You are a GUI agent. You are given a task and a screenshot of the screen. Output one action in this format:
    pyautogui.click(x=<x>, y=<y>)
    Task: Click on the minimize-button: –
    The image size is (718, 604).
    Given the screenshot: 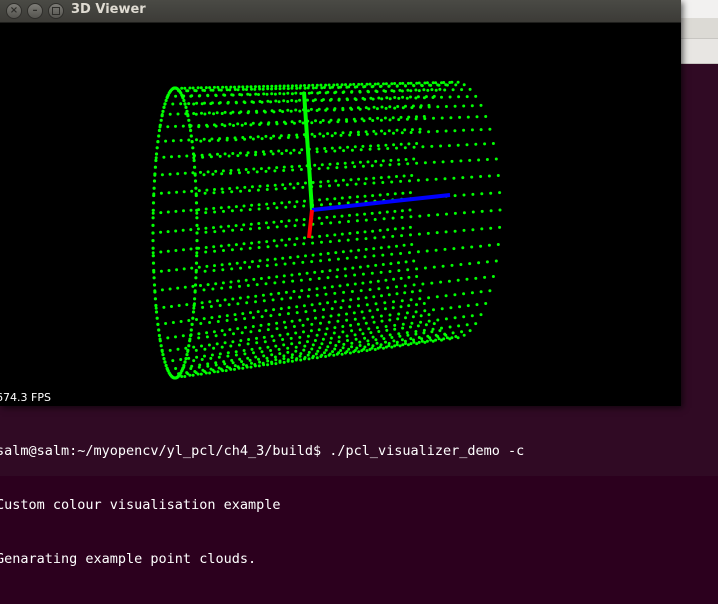 What is the action you would take?
    pyautogui.click(x=35, y=11)
    